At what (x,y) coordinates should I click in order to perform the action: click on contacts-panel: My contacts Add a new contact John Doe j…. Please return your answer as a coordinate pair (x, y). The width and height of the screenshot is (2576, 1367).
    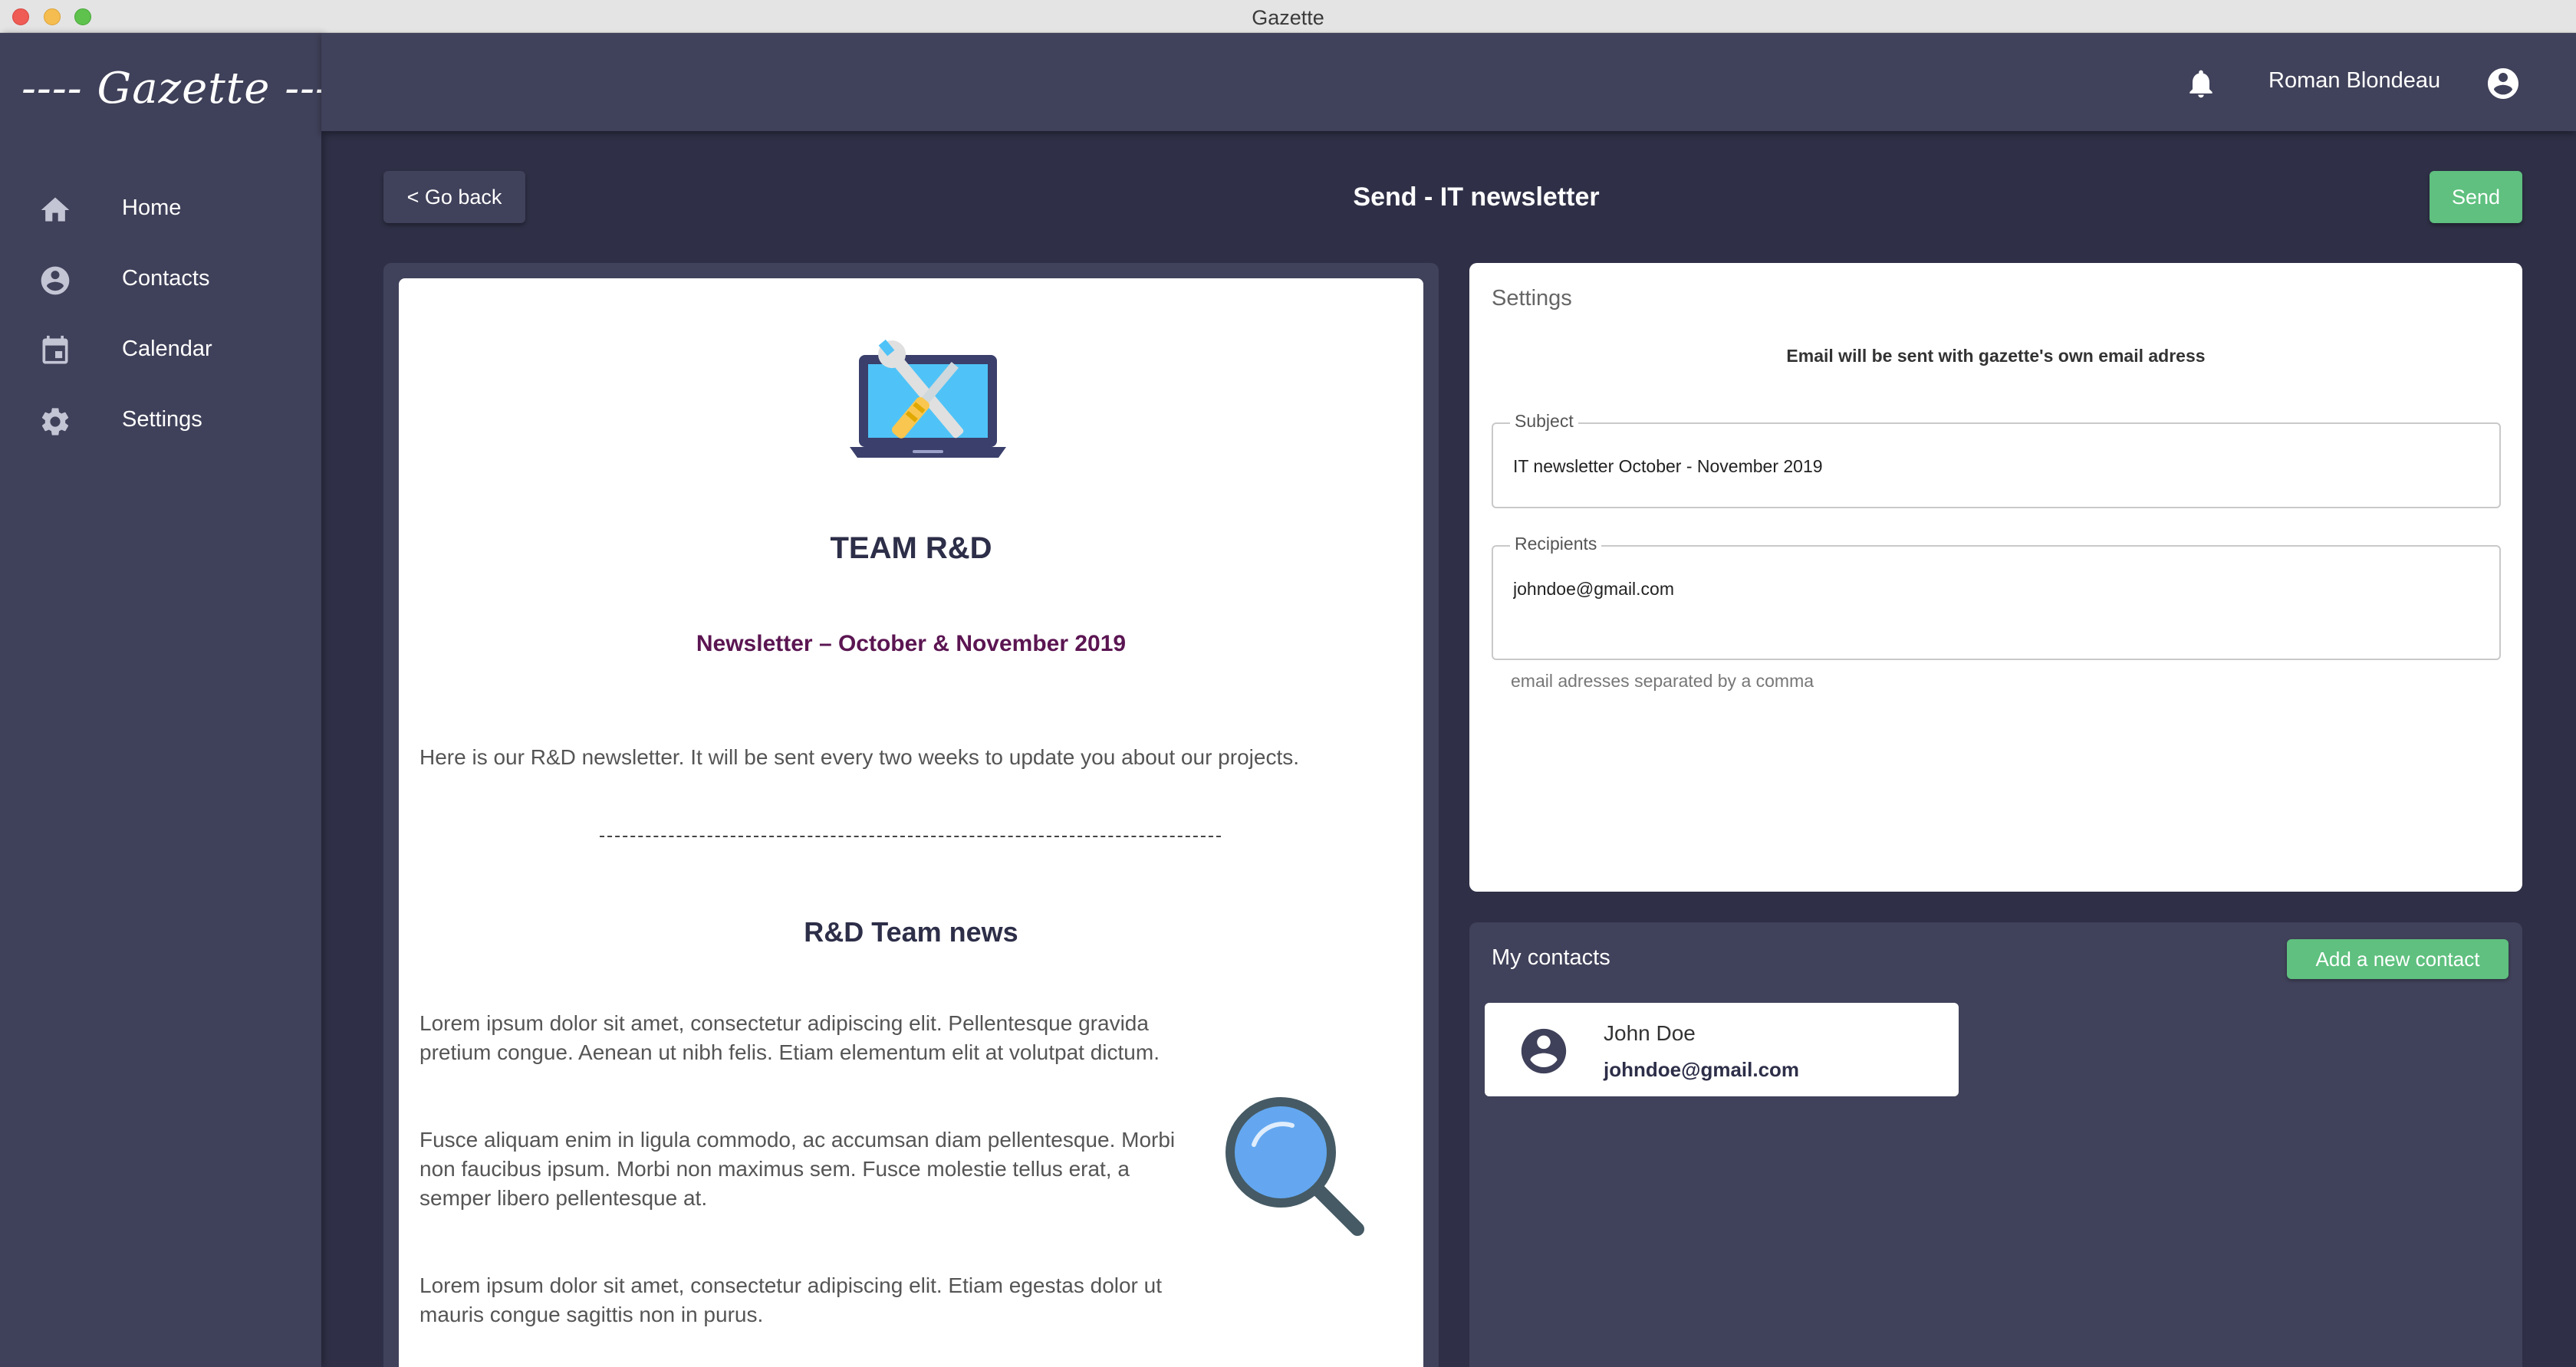
    Looking at the image, I should click on (1995, 1144).